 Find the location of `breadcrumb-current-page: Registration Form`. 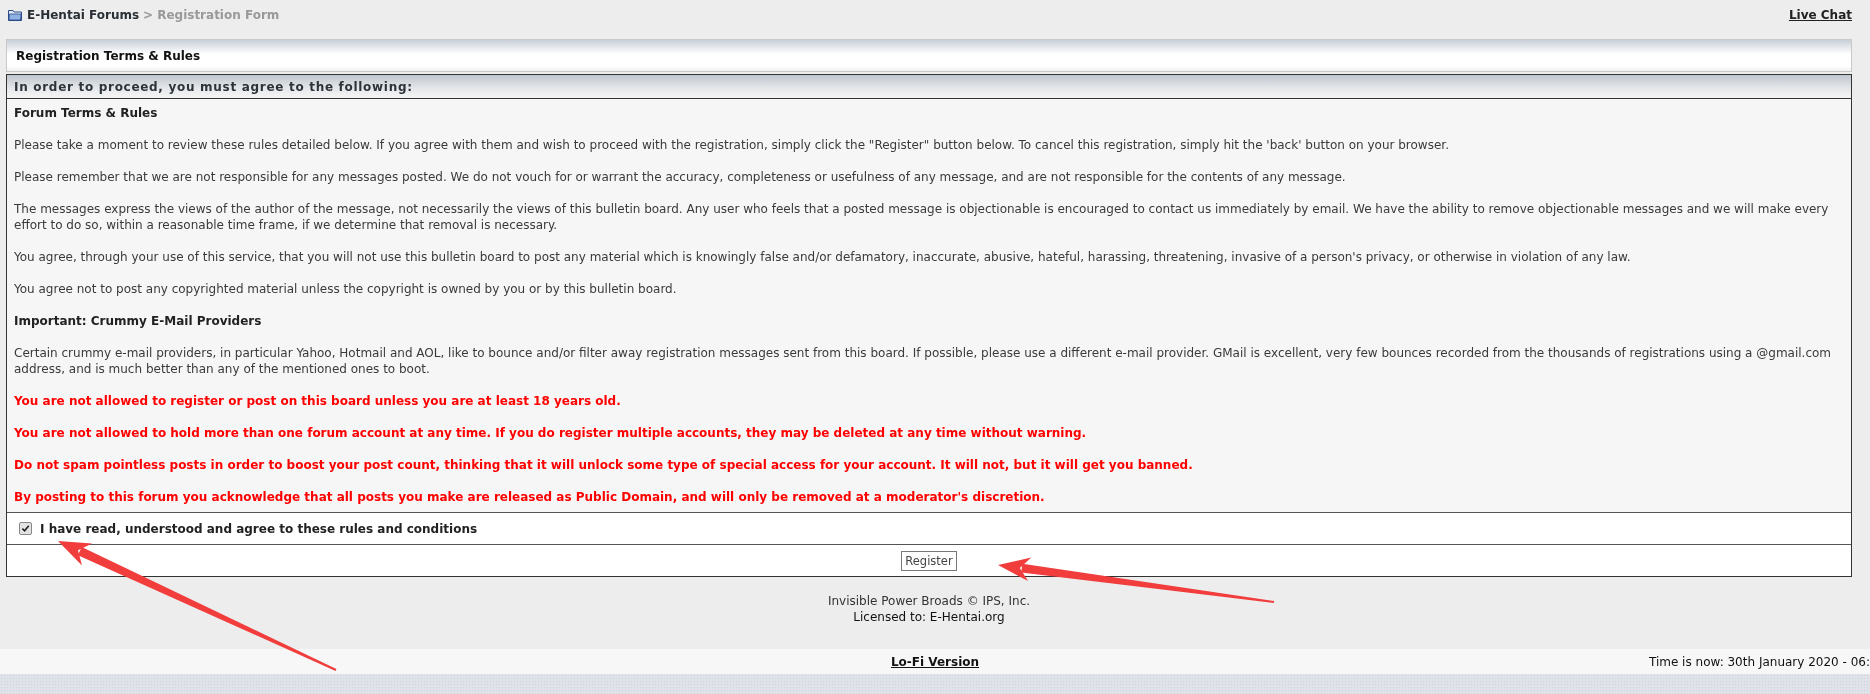

breadcrumb-current-page: Registration Form is located at coordinates (218, 15).